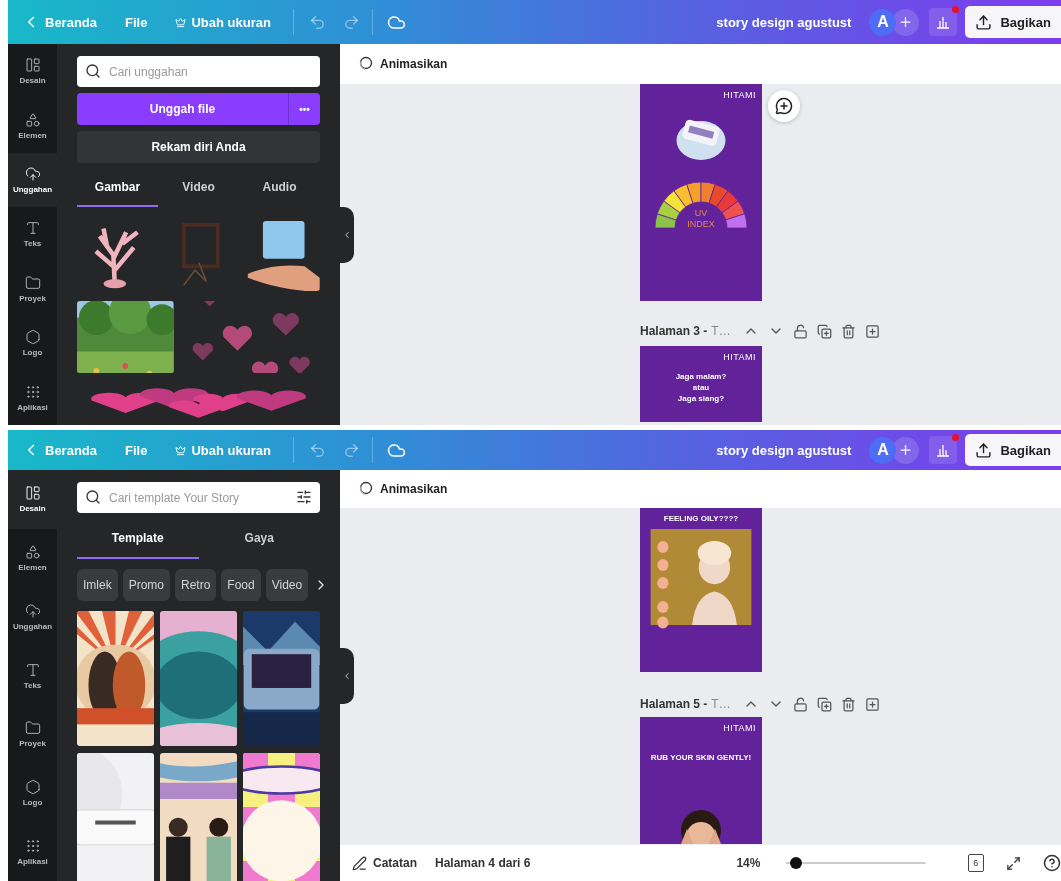 The height and width of the screenshot is (881, 1061). Describe the element at coordinates (198, 497) in the screenshot. I see `search-field: Cari template Your Story` at that location.